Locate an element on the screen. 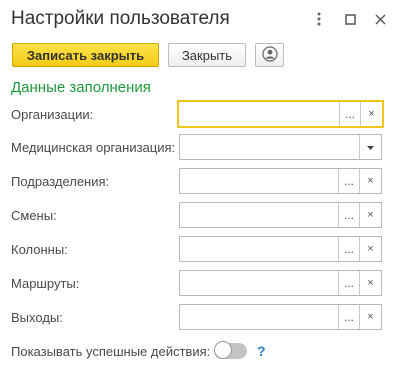 The width and height of the screenshot is (399, 372). field-label: Медицинская организация: is located at coordinates (93, 147).